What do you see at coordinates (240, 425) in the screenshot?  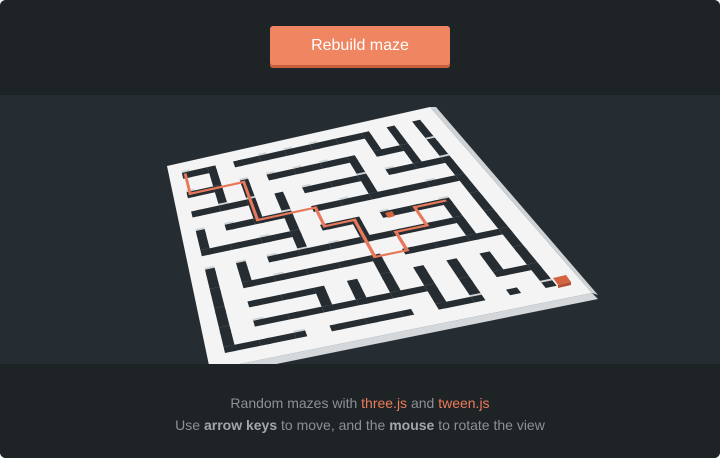 I see `arrow-keys-label: arrow keys` at bounding box center [240, 425].